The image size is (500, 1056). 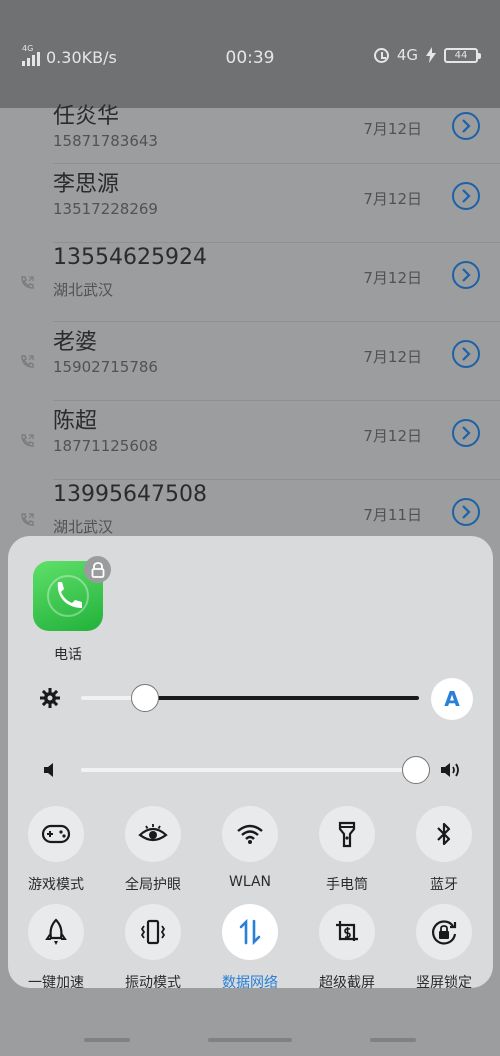 I want to click on brightness-track-fill, so click(x=282, y=698).